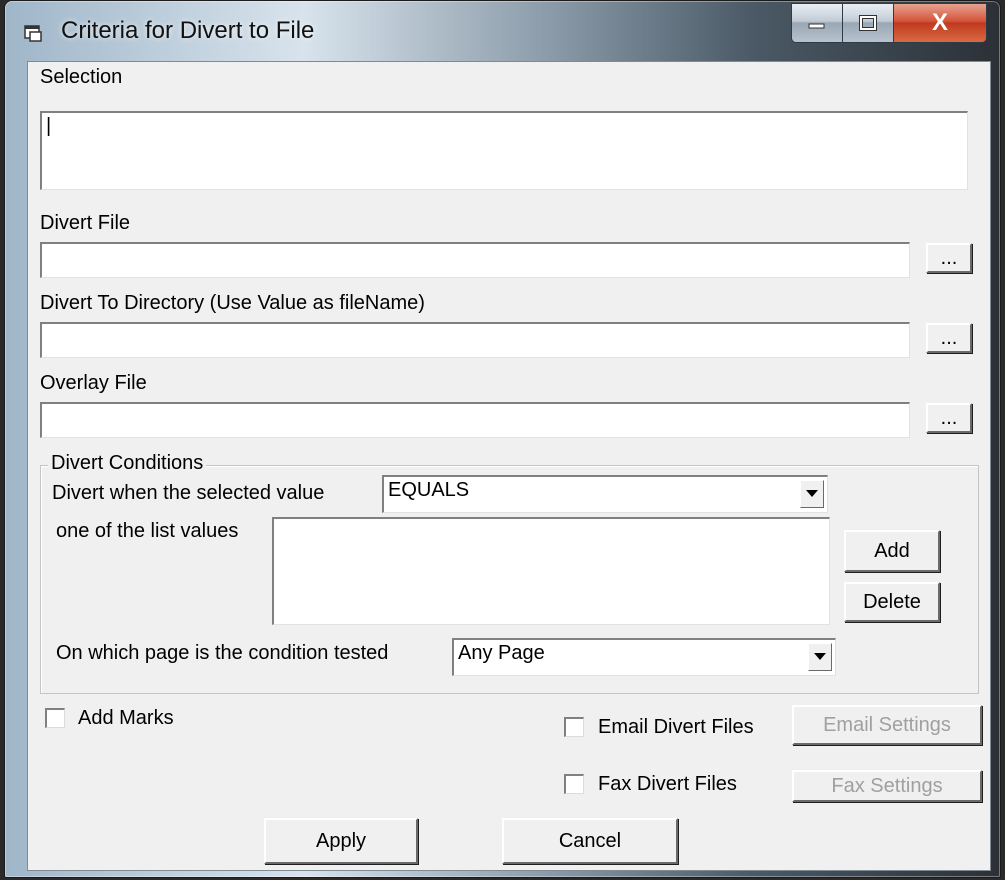 This screenshot has height=880, width=1005. Describe the element at coordinates (887, 725) in the screenshot. I see `email-settings-button: Email Settings` at that location.